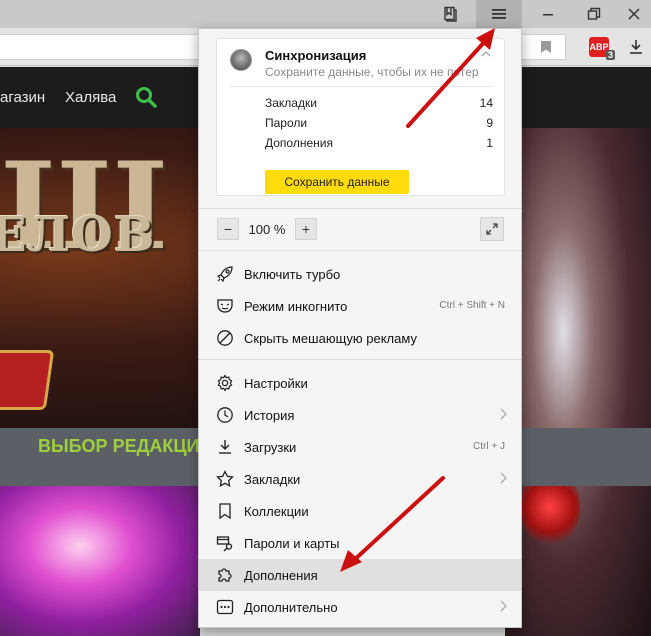 Image resolution: width=651 pixels, height=636 pixels. What do you see at coordinates (325, 14) in the screenshot?
I see `browser-titlebar` at bounding box center [325, 14].